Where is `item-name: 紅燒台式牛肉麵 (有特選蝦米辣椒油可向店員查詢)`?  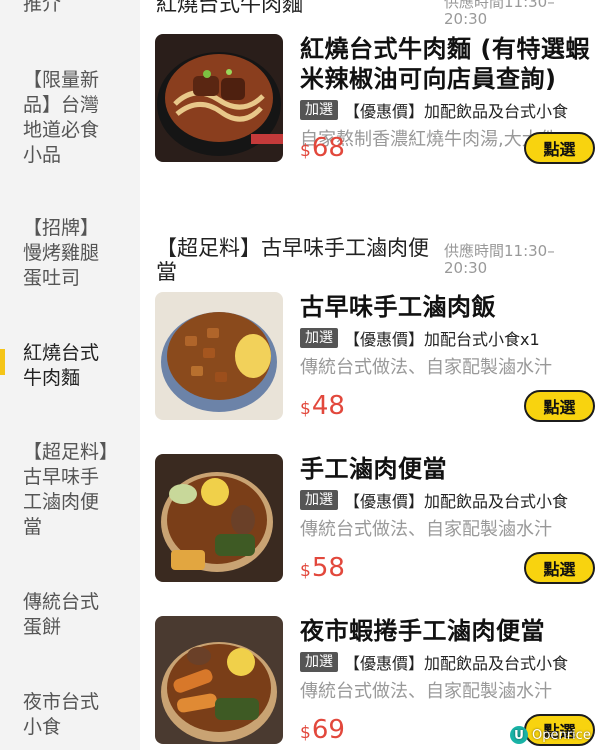
item-name: 紅燒台式牛肉麵 (有特選蝦米辣椒油可向店員查詢) is located at coordinates (445, 64).